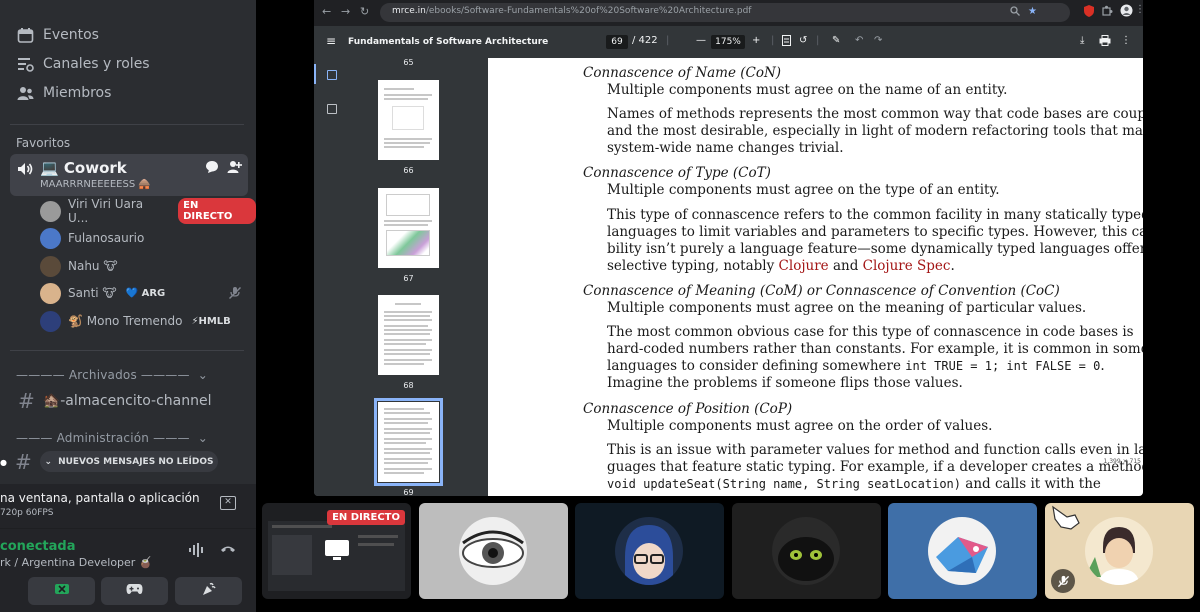  I want to click on zoom-input: 175%, so click(728, 42).